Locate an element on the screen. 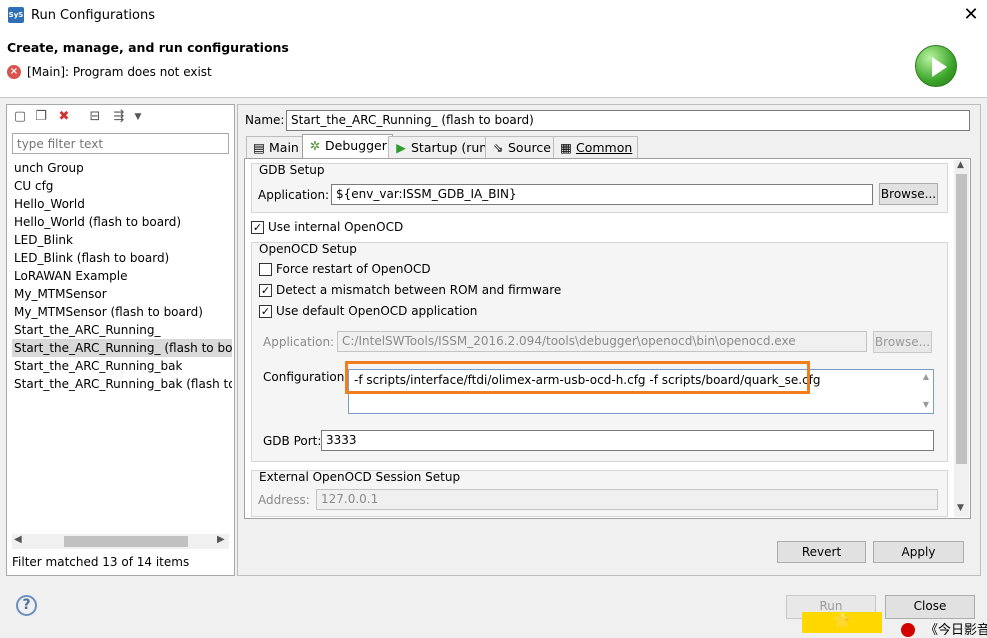 Image resolution: width=987 pixels, height=638 pixels. tree-item: LED_Blink (flash to board) is located at coordinates (122, 258).